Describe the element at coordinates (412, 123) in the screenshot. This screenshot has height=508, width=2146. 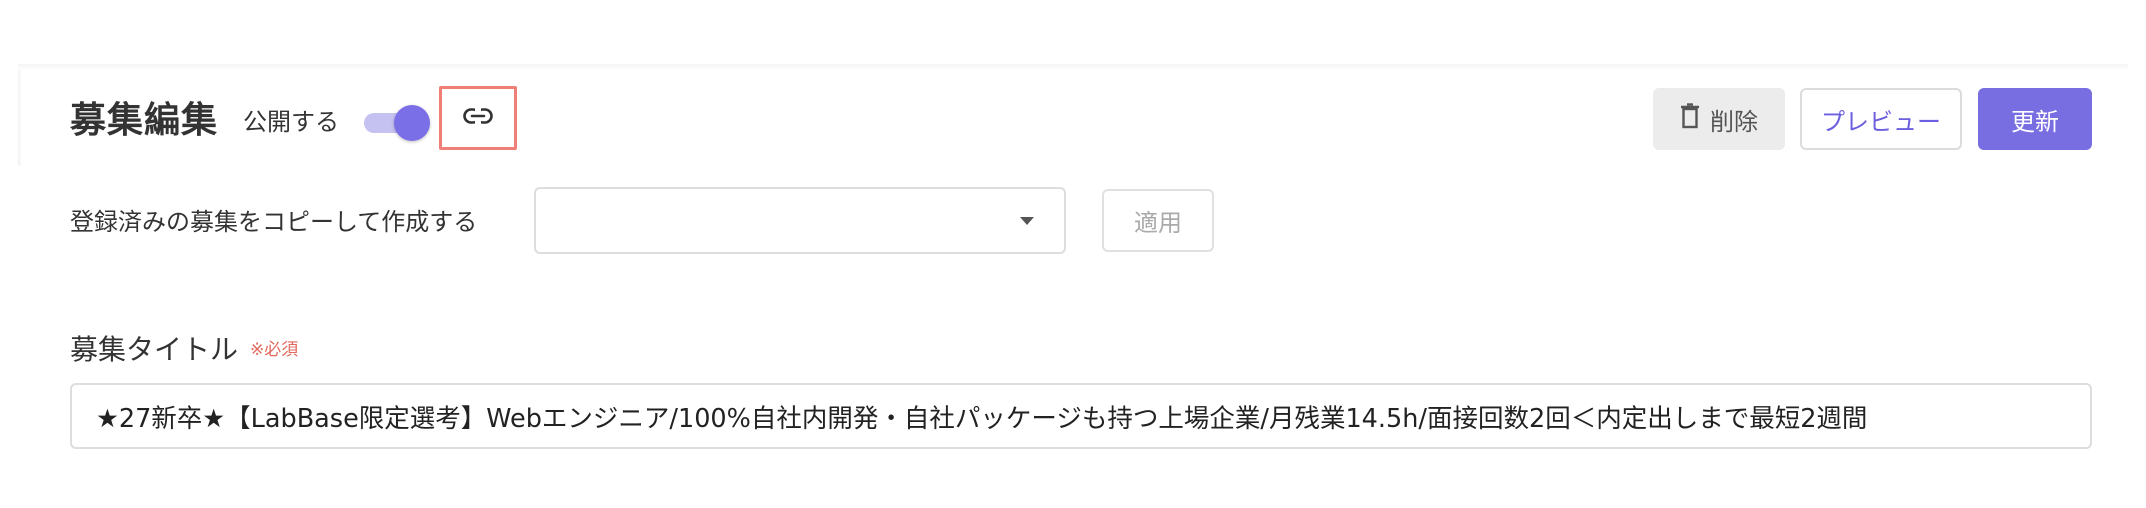
I see `toggle-knob` at that location.